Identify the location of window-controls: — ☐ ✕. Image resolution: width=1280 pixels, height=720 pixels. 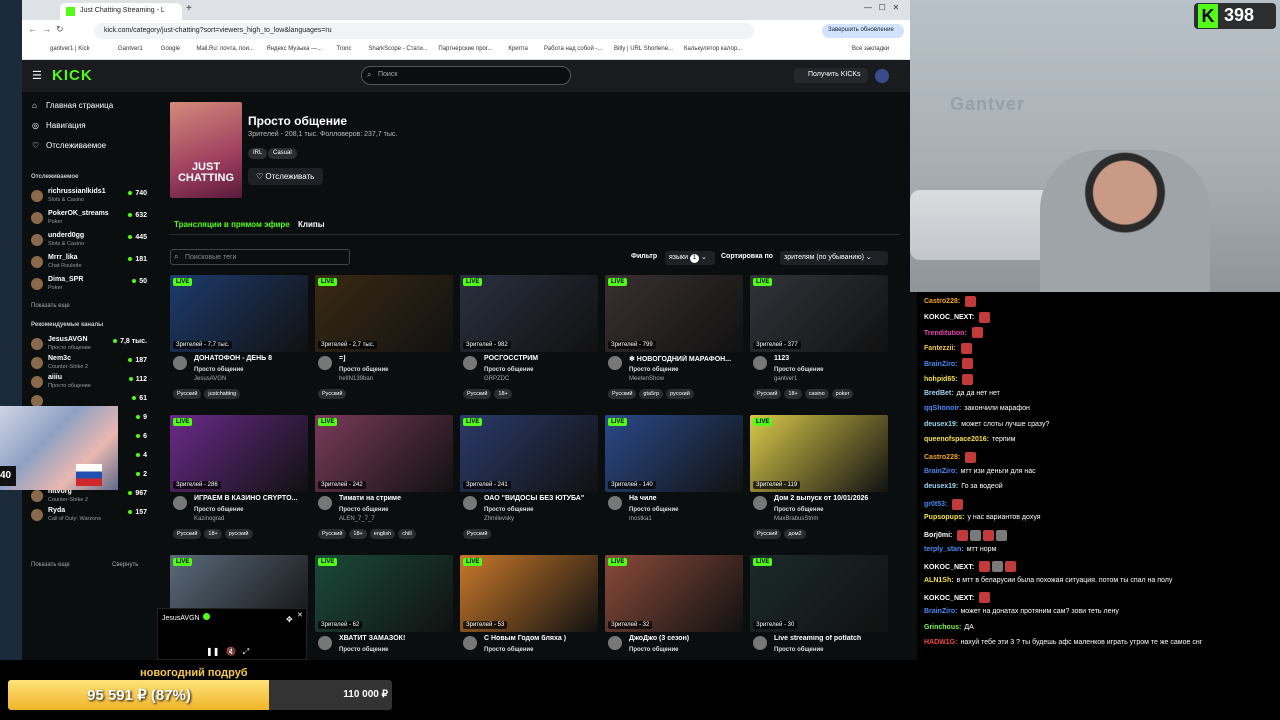
(881, 7).